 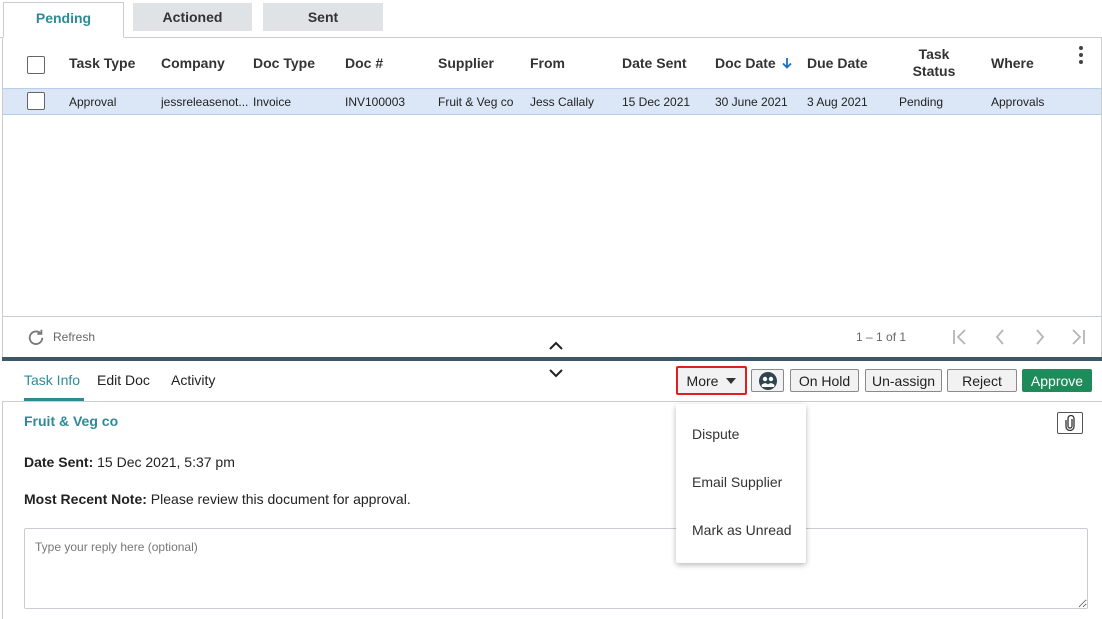 I want to click on active-tab-indicator, so click(x=54, y=399).